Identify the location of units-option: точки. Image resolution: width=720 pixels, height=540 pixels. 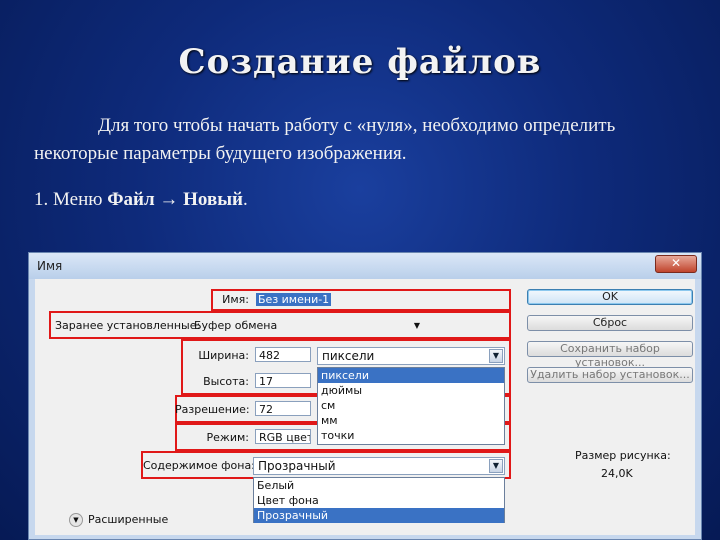
(411, 435).